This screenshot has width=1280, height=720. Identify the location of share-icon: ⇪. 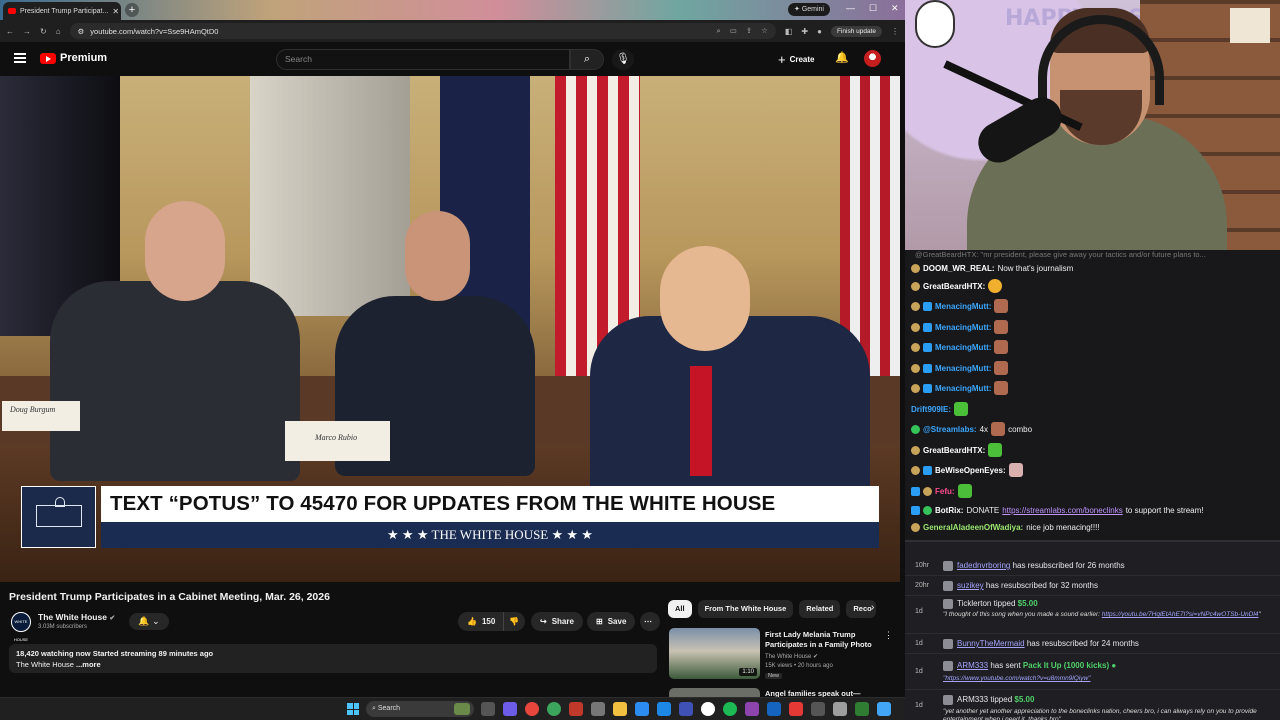
(749, 31).